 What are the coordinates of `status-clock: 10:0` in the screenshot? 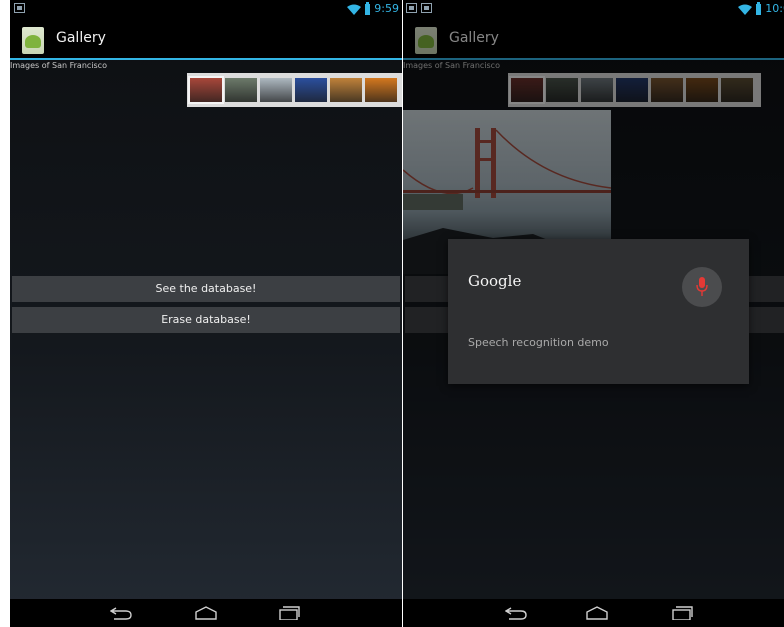 It's located at (774, 8).